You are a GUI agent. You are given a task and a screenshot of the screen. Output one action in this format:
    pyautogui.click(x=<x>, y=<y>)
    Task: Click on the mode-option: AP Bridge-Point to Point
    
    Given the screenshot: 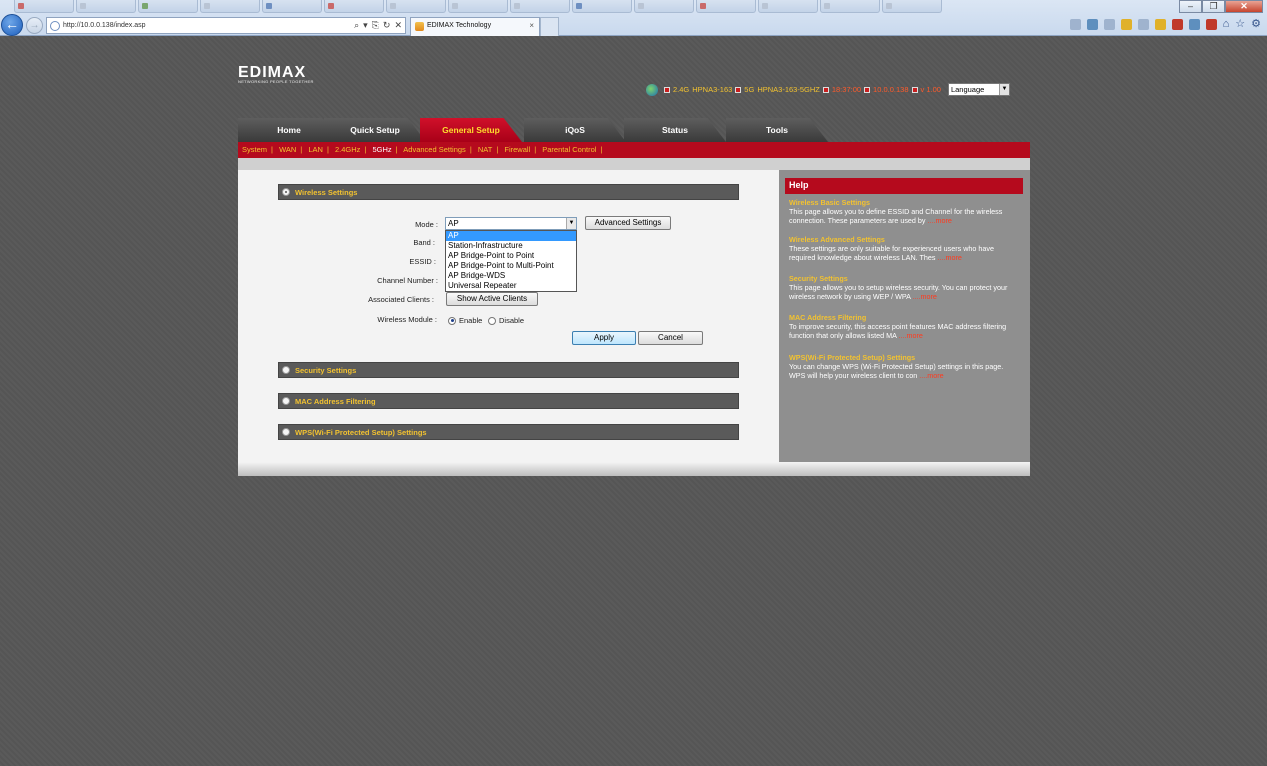 What is the action you would take?
    pyautogui.click(x=511, y=256)
    